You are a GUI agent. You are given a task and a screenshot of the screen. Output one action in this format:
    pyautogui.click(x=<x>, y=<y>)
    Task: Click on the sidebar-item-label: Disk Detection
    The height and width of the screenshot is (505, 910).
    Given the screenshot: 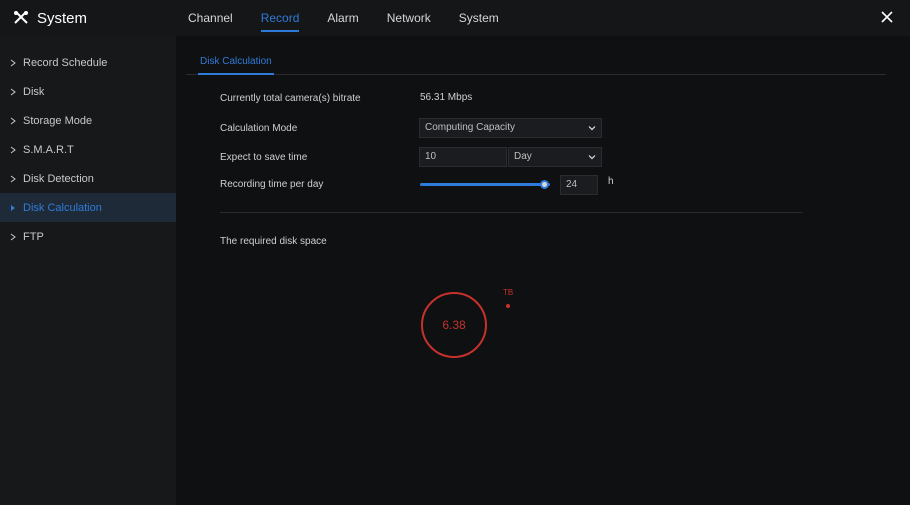 What is the action you would take?
    pyautogui.click(x=58, y=178)
    